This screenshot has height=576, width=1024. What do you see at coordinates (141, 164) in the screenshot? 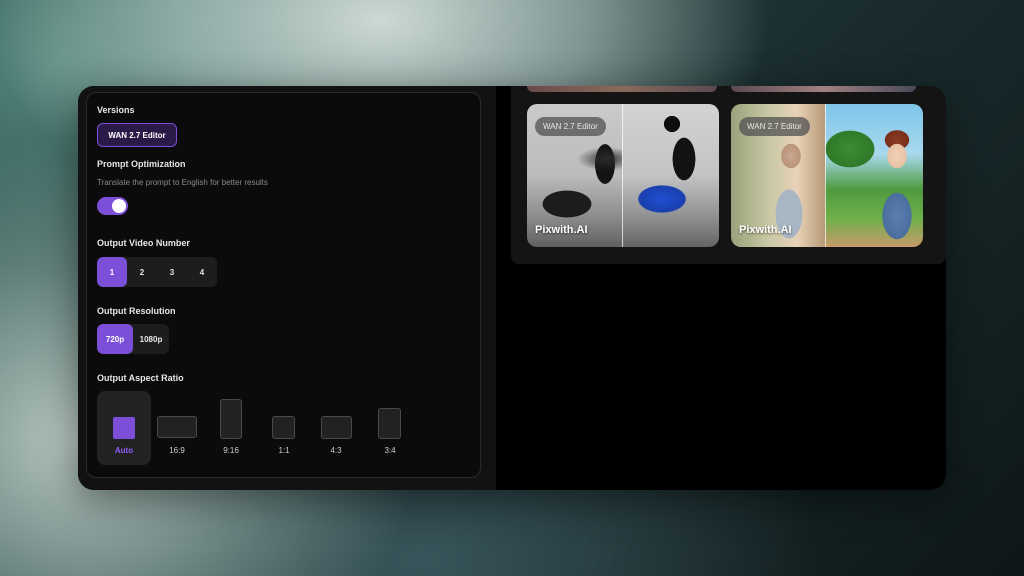
I see `prompt-optimization-title: Prompt Optimization` at bounding box center [141, 164].